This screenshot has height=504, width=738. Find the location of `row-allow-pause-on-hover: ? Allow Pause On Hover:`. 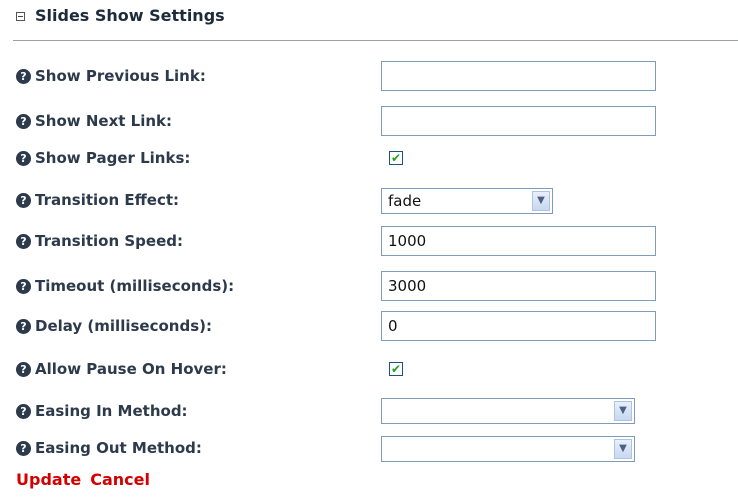

row-allow-pause-on-hover: ? Allow Pause On Hover: is located at coordinates (121, 369).